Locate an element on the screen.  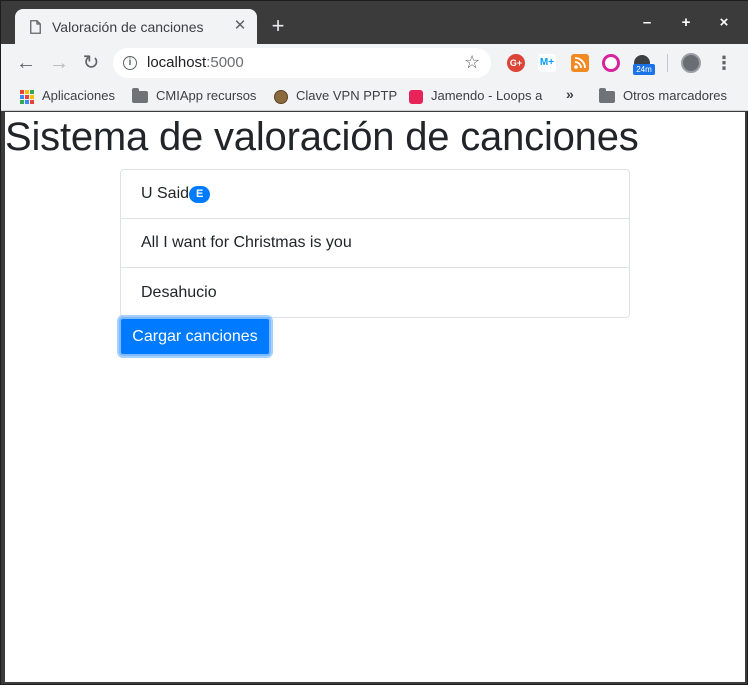
bookmark-label: CMIApp recursos is located at coordinates (206, 95).